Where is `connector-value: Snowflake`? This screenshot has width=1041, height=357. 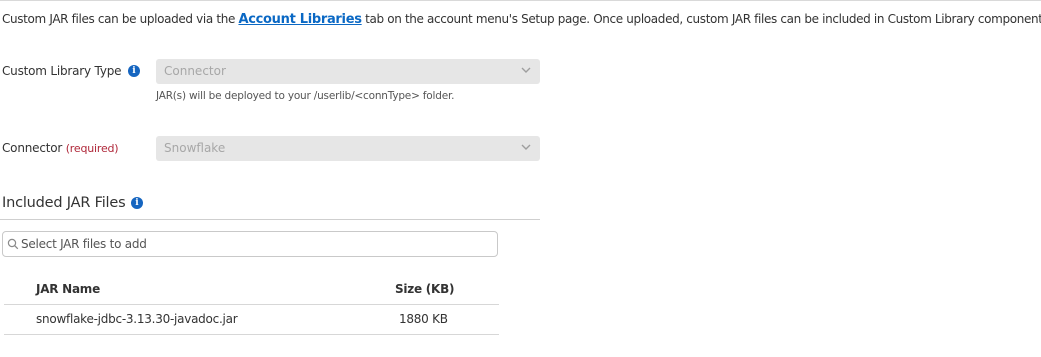
connector-value: Snowflake is located at coordinates (195, 148).